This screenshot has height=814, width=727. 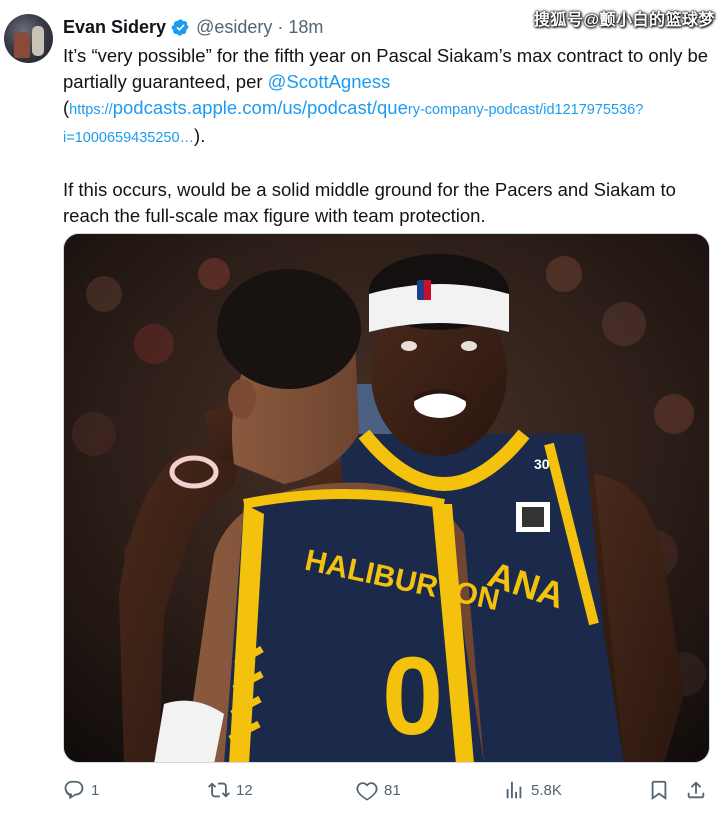 I want to click on analytics-icon, so click(x=514, y=790).